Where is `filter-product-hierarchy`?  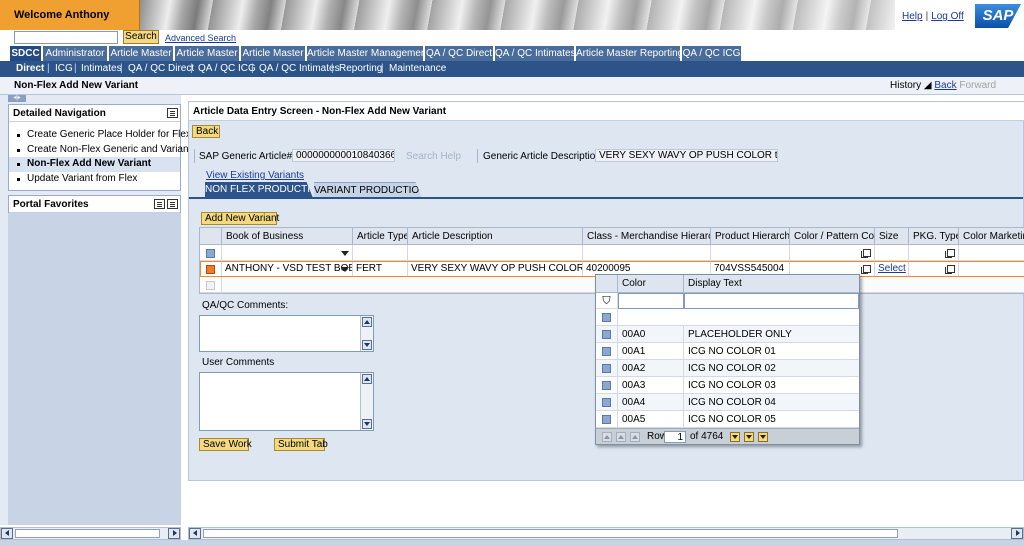 filter-product-hierarchy is located at coordinates (750, 253).